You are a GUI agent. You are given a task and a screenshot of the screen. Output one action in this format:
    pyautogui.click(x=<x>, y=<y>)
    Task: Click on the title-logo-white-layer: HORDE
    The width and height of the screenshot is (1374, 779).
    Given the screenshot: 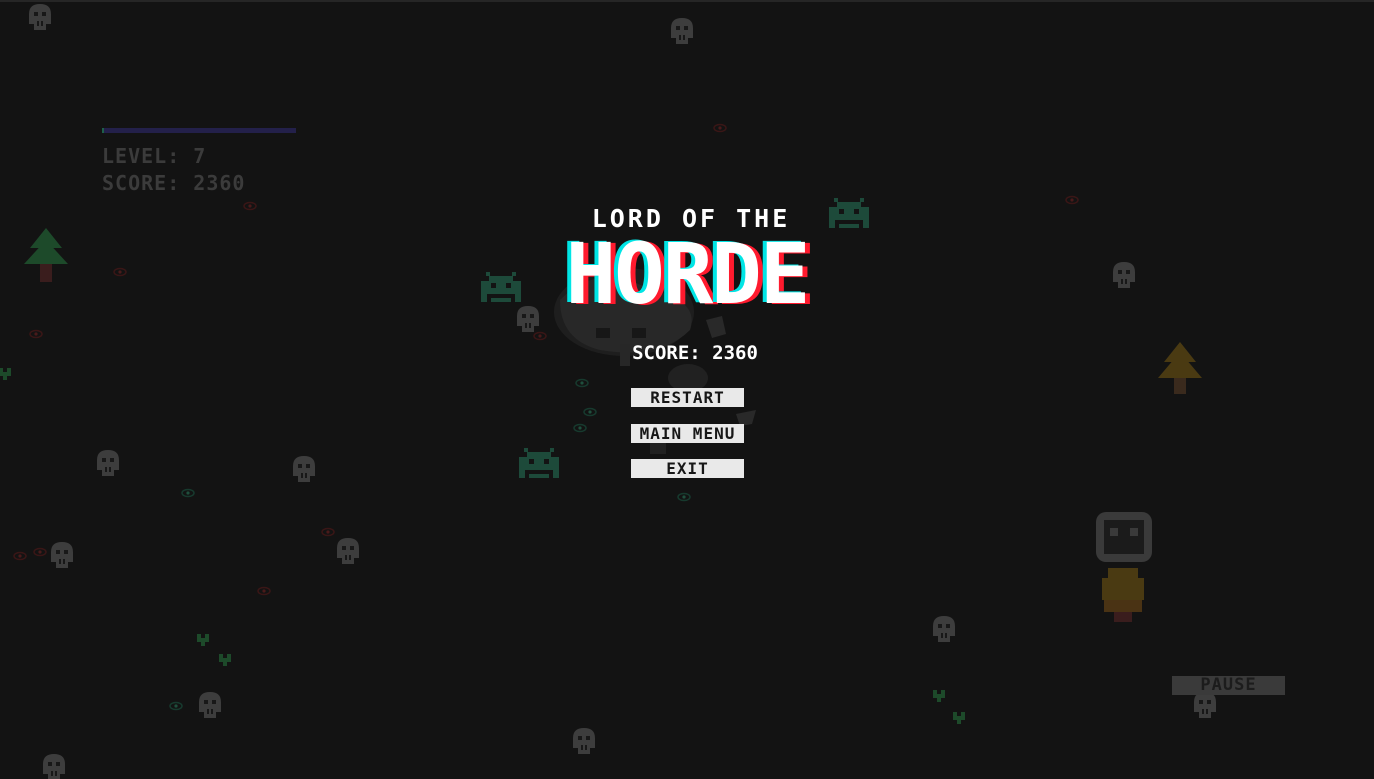 What is the action you would take?
    pyautogui.click(x=687, y=272)
    